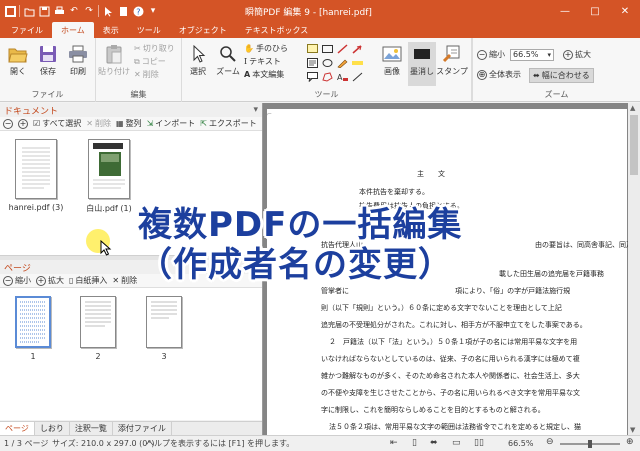  Describe the element at coordinates (198, 60) in the screenshot. I see `select-button: 選択` at that location.